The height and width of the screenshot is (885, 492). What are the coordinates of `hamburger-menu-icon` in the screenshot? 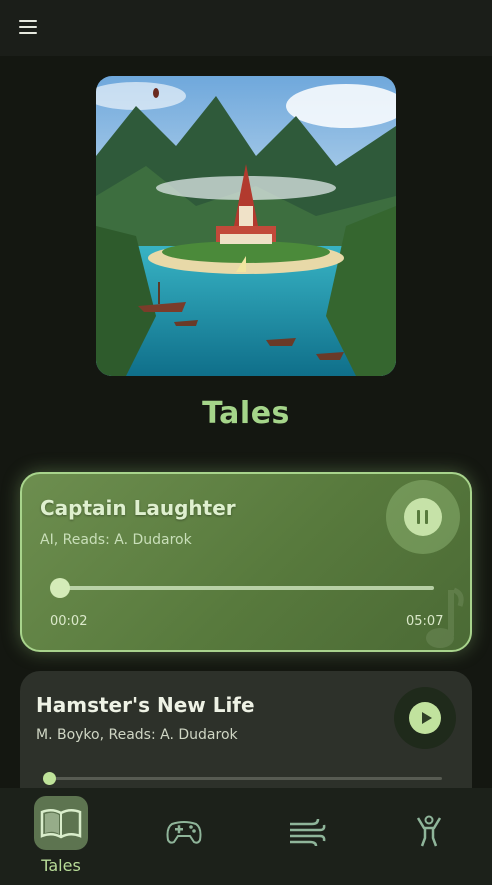 It's located at (28, 28).